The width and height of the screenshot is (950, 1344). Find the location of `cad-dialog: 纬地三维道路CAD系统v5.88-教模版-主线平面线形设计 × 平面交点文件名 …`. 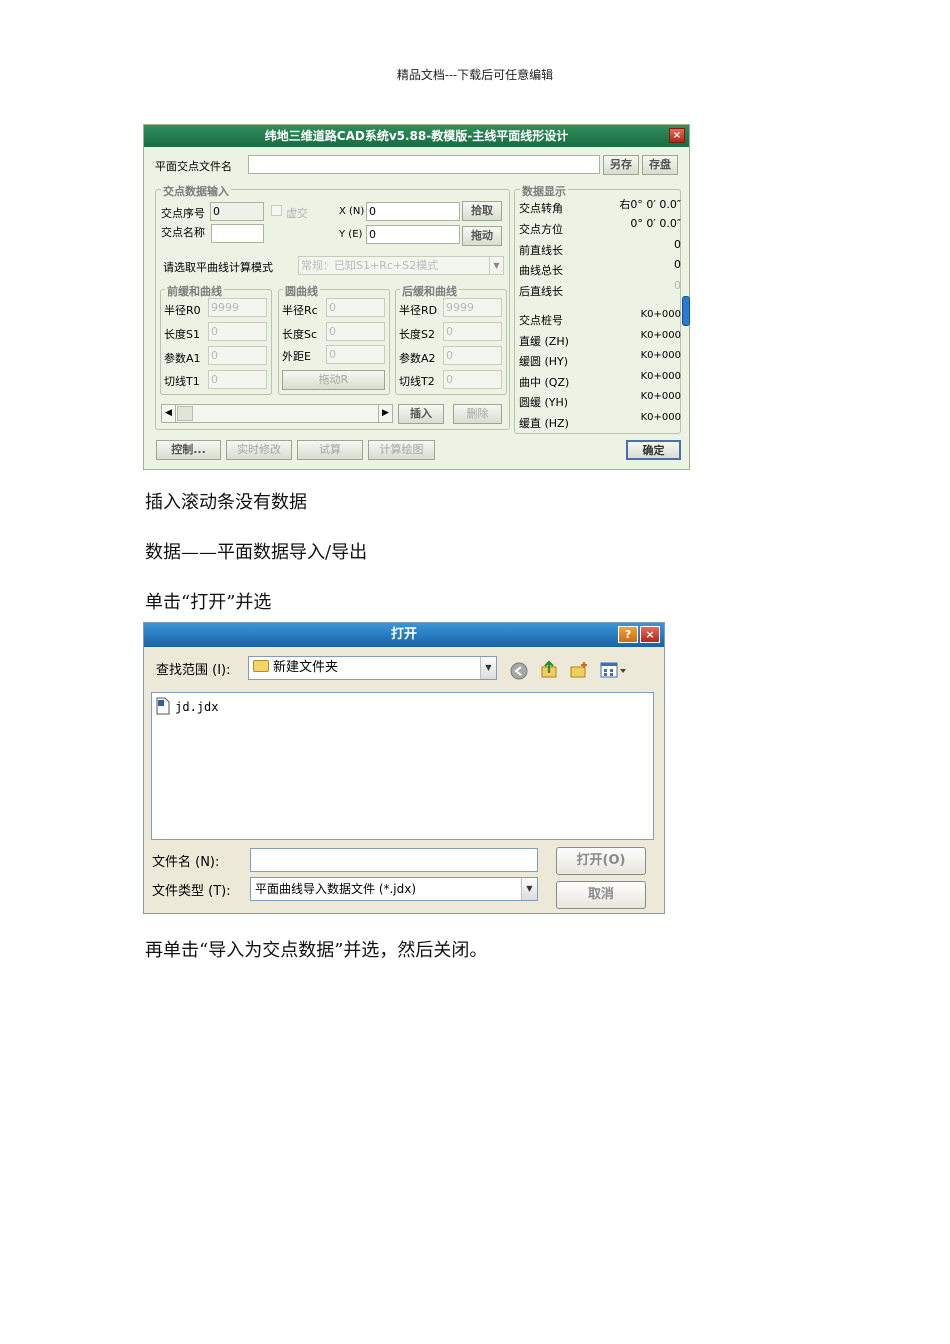

cad-dialog: 纬地三维道路CAD系统v5.88-教模版-主线平面线形设计 × 平面交点文件名 … is located at coordinates (416, 297).